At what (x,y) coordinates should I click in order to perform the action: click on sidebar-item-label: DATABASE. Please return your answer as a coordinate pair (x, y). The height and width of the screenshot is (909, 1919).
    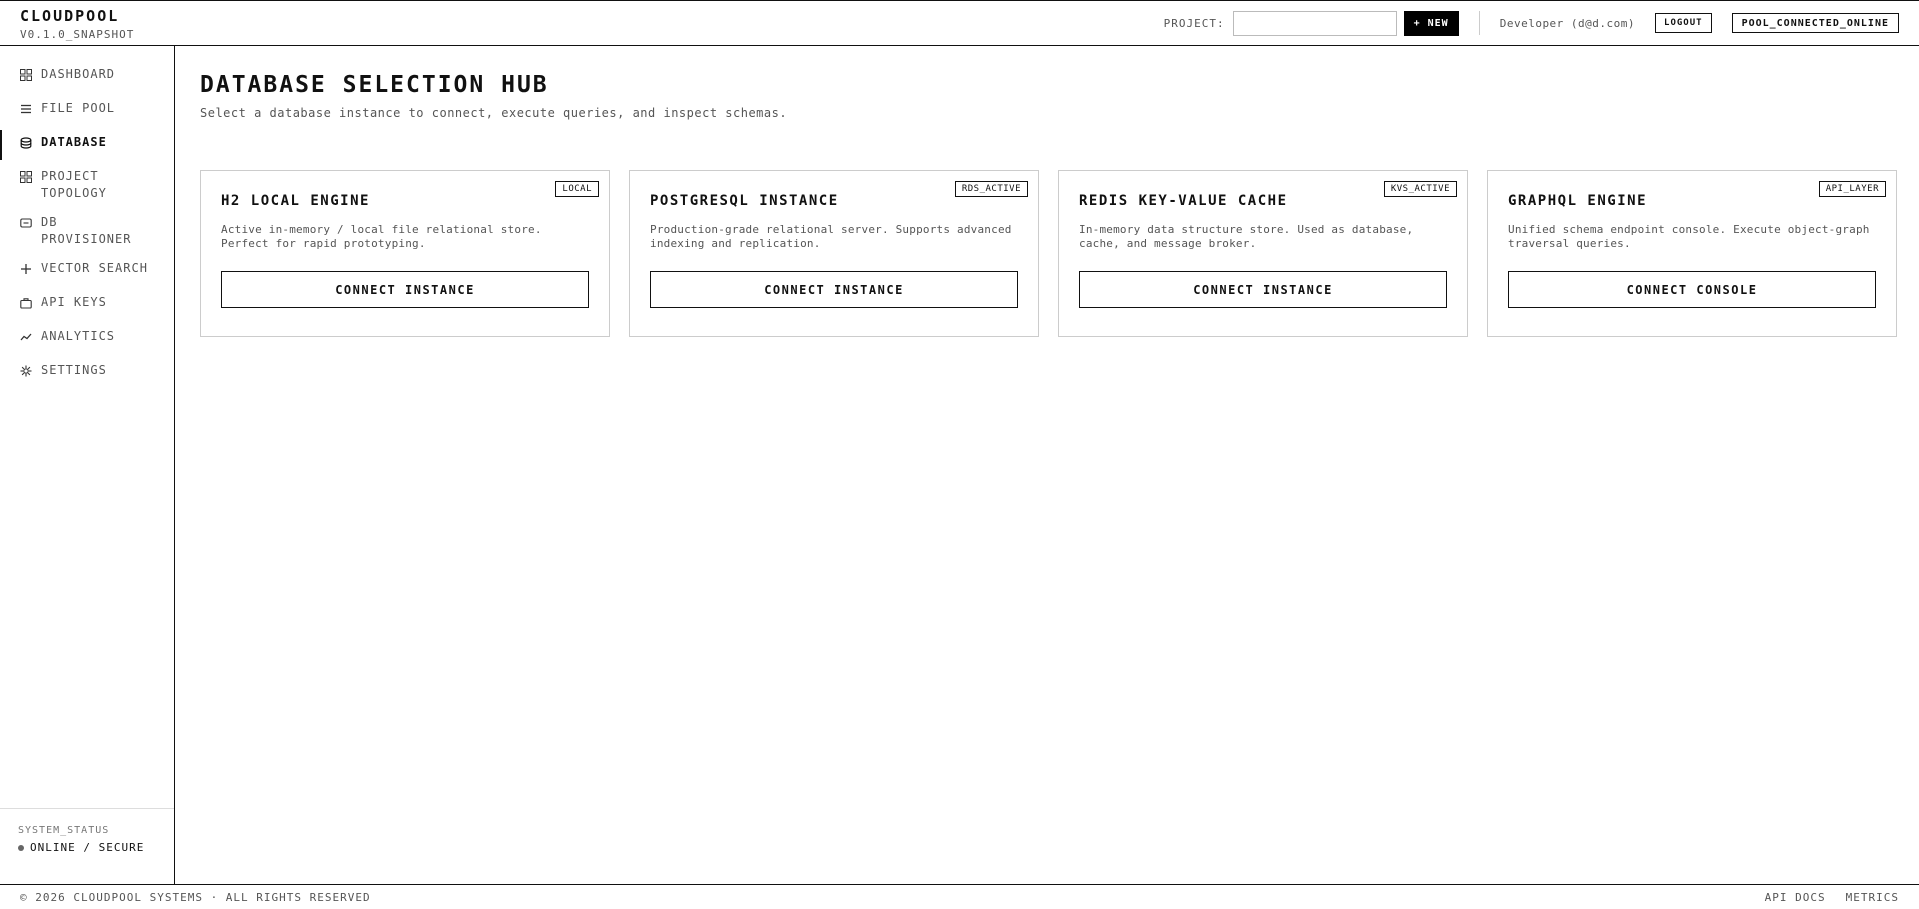
    Looking at the image, I should click on (74, 142).